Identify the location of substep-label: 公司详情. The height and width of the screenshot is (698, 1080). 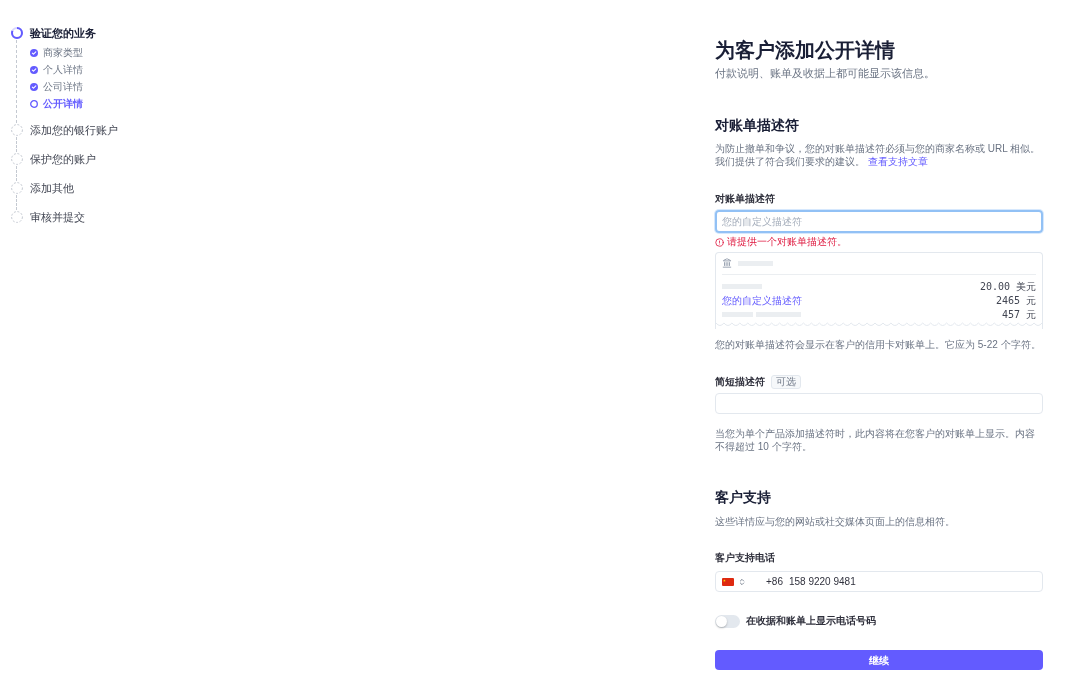
(63, 86).